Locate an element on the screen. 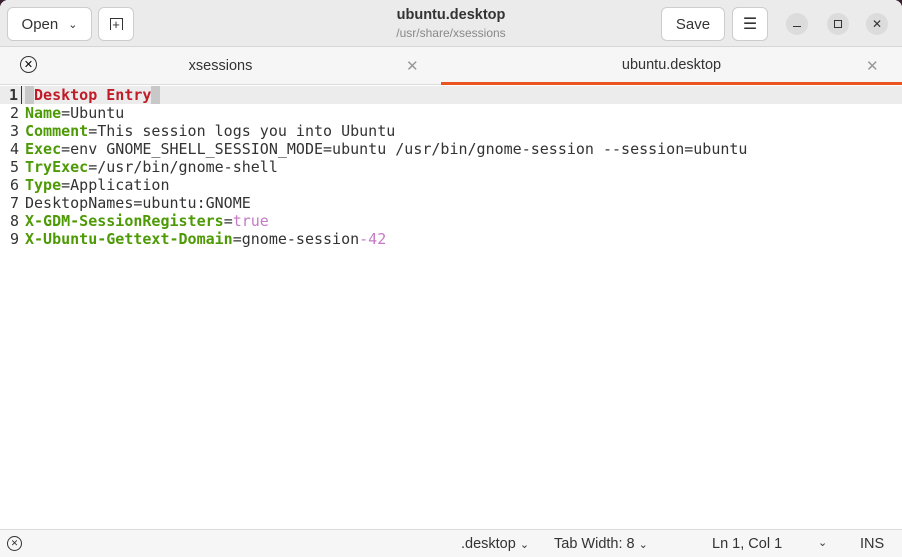 The image size is (902, 557). menu-button: ☰ is located at coordinates (750, 24).